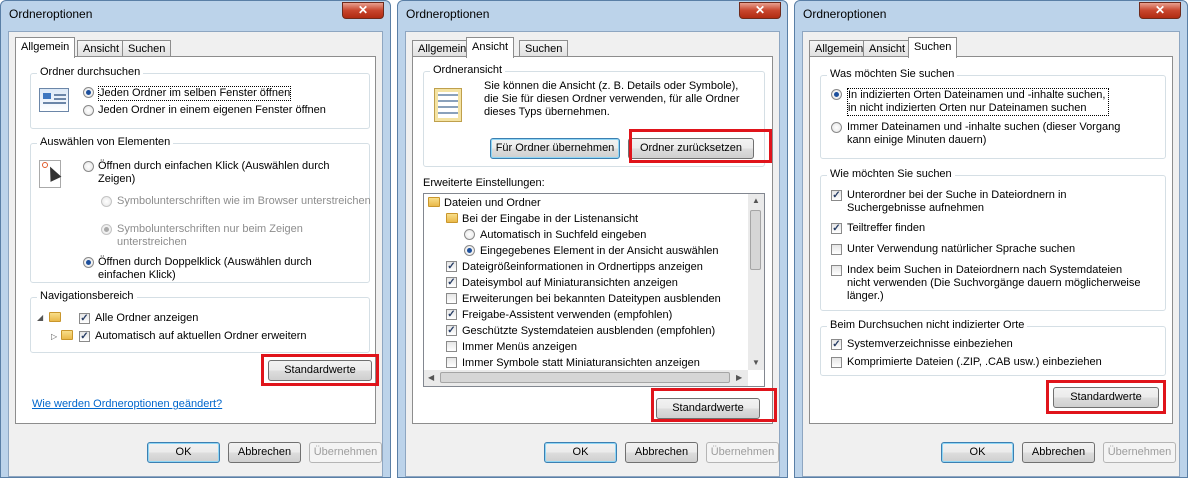 This screenshot has width=1189, height=478. I want to click on checkbox-no-index-system, so click(836, 270).